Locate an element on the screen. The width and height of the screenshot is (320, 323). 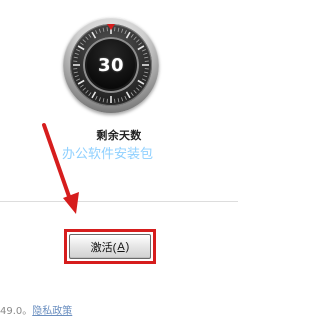
remaining-days-dial: 30 is located at coordinates (111, 65).